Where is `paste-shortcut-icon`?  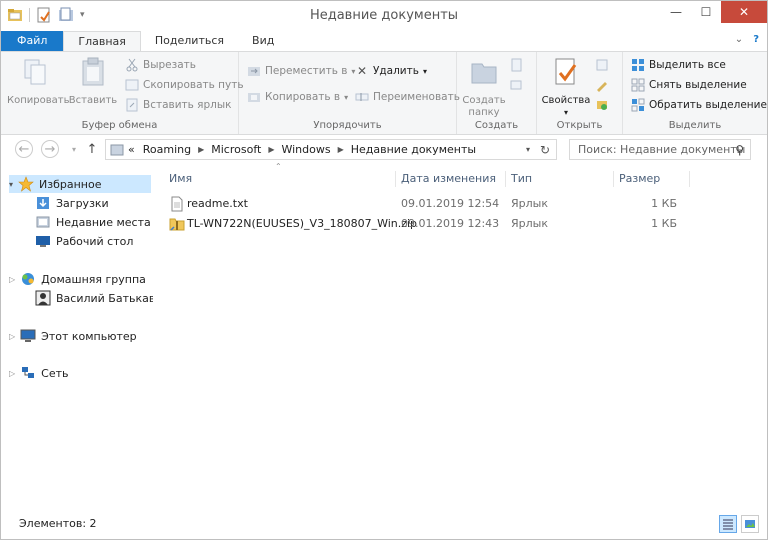
paste-shortcut-icon is located at coordinates (132, 105).